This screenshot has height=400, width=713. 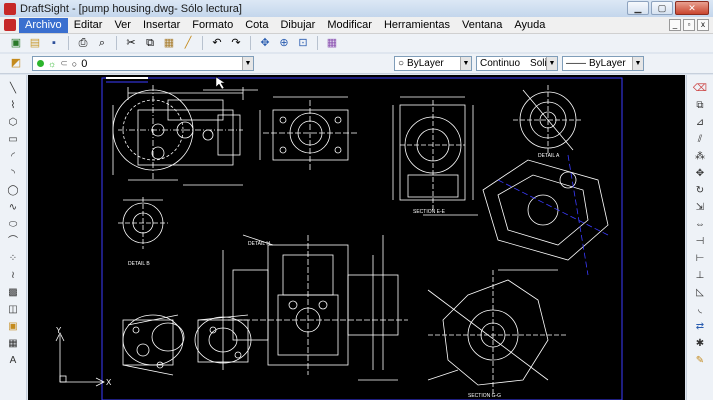 What do you see at coordinates (700, 140) in the screenshot?
I see `offset-icon: ⫽` at bounding box center [700, 140].